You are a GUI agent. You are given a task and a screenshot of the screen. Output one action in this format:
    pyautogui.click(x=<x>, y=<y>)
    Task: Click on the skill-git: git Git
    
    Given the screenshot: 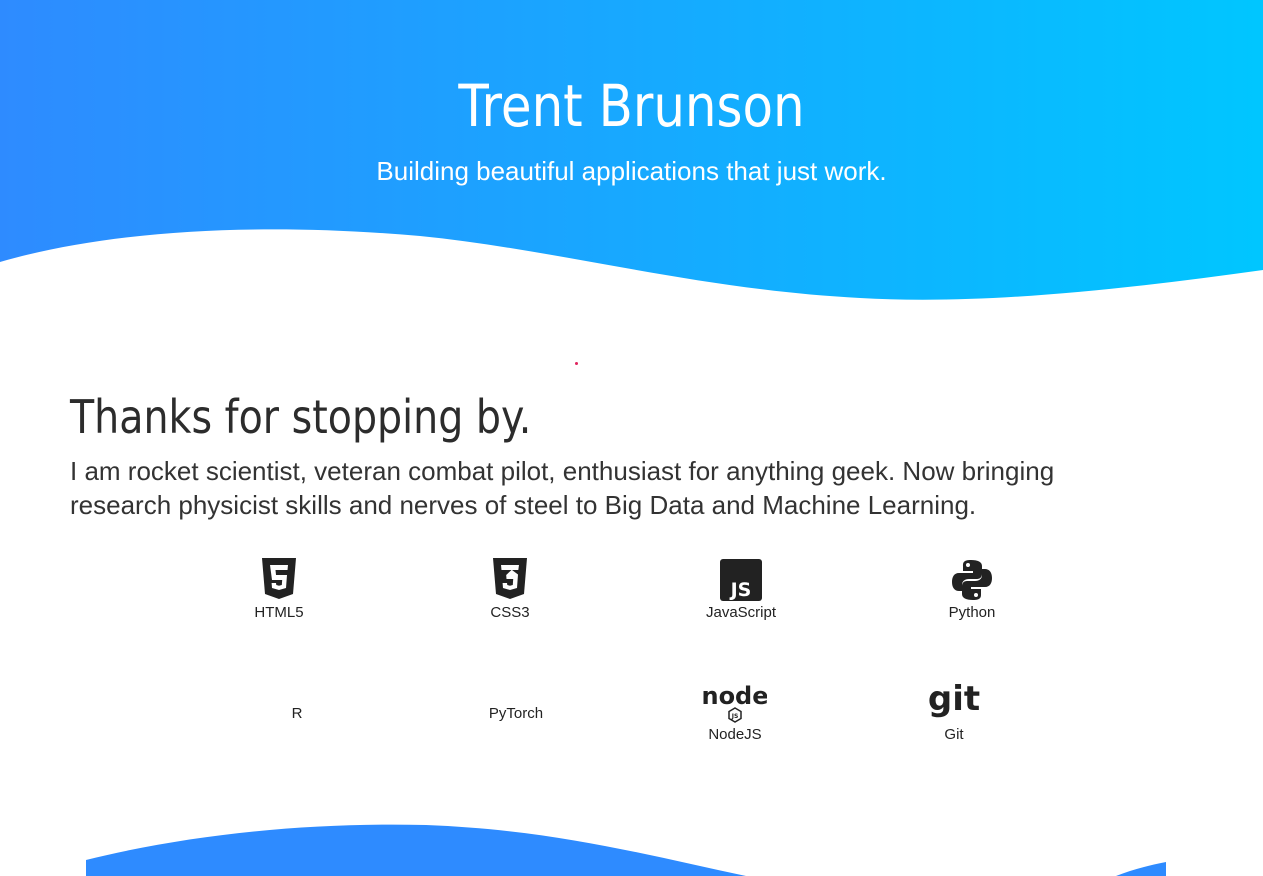 What is the action you would take?
    pyautogui.click(x=954, y=711)
    